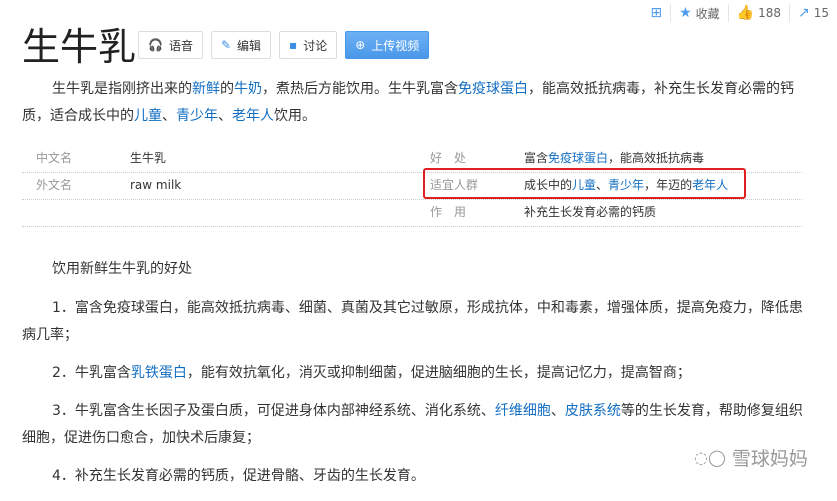 The width and height of the screenshot is (837, 501). I want to click on link-fresh: 新鲜, so click(206, 89).